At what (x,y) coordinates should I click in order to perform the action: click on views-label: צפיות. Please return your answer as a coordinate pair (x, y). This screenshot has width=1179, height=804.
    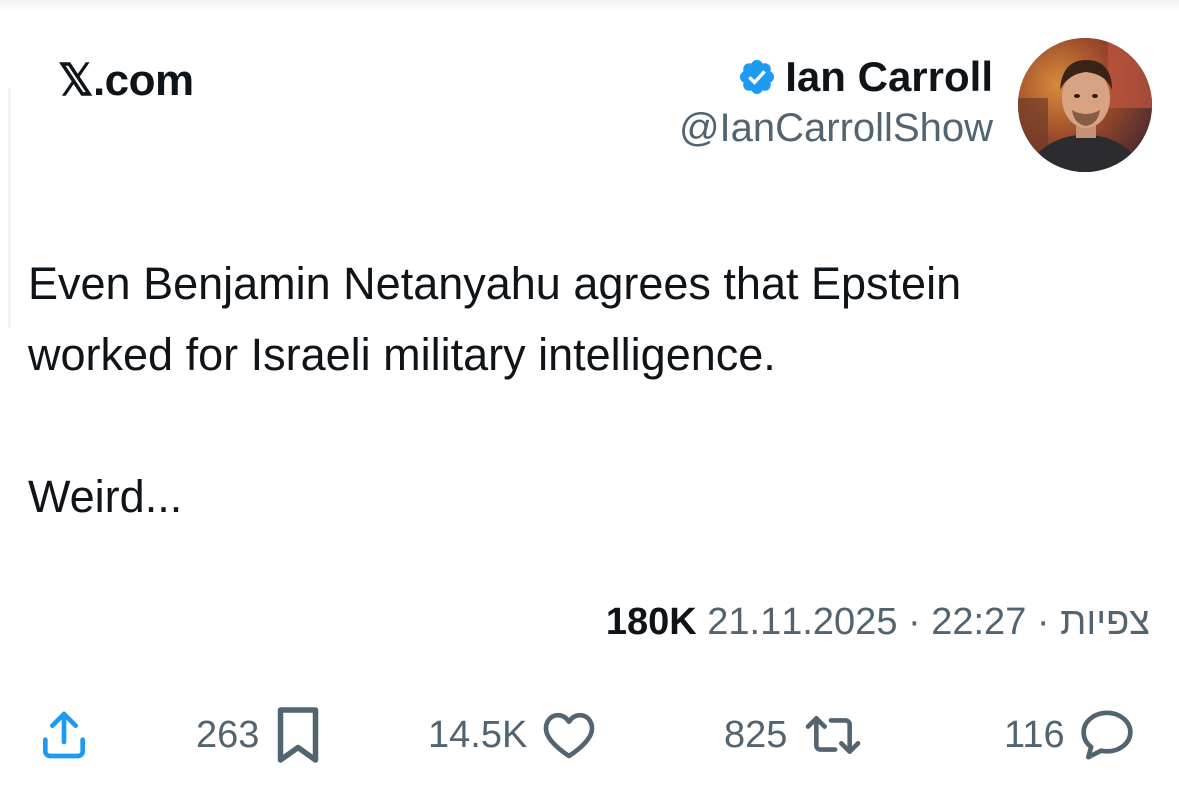
    Looking at the image, I should click on (1105, 622).